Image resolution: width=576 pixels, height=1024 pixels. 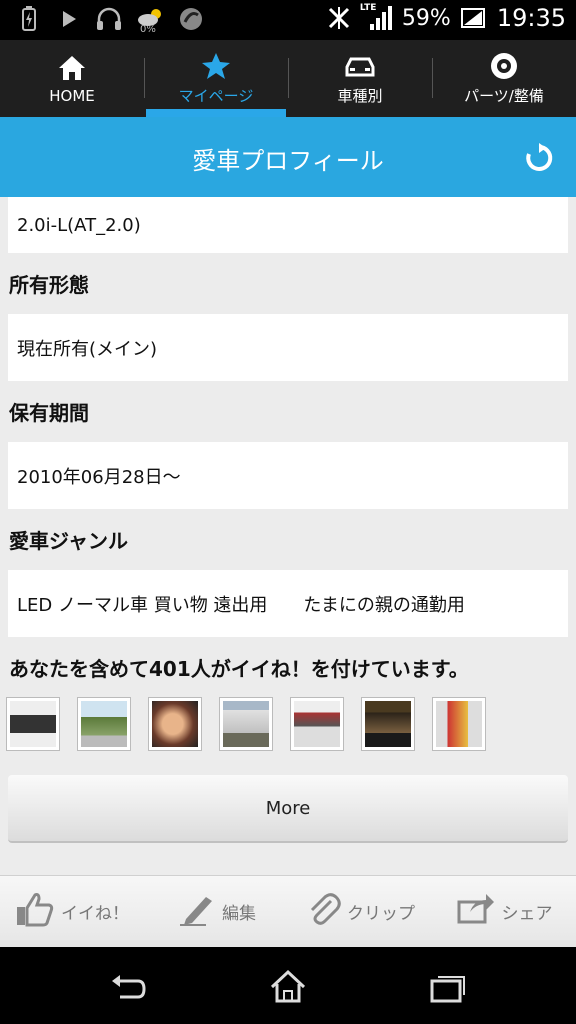 What do you see at coordinates (288, 161) in the screenshot?
I see `page-title: 愛車プロフィール` at bounding box center [288, 161].